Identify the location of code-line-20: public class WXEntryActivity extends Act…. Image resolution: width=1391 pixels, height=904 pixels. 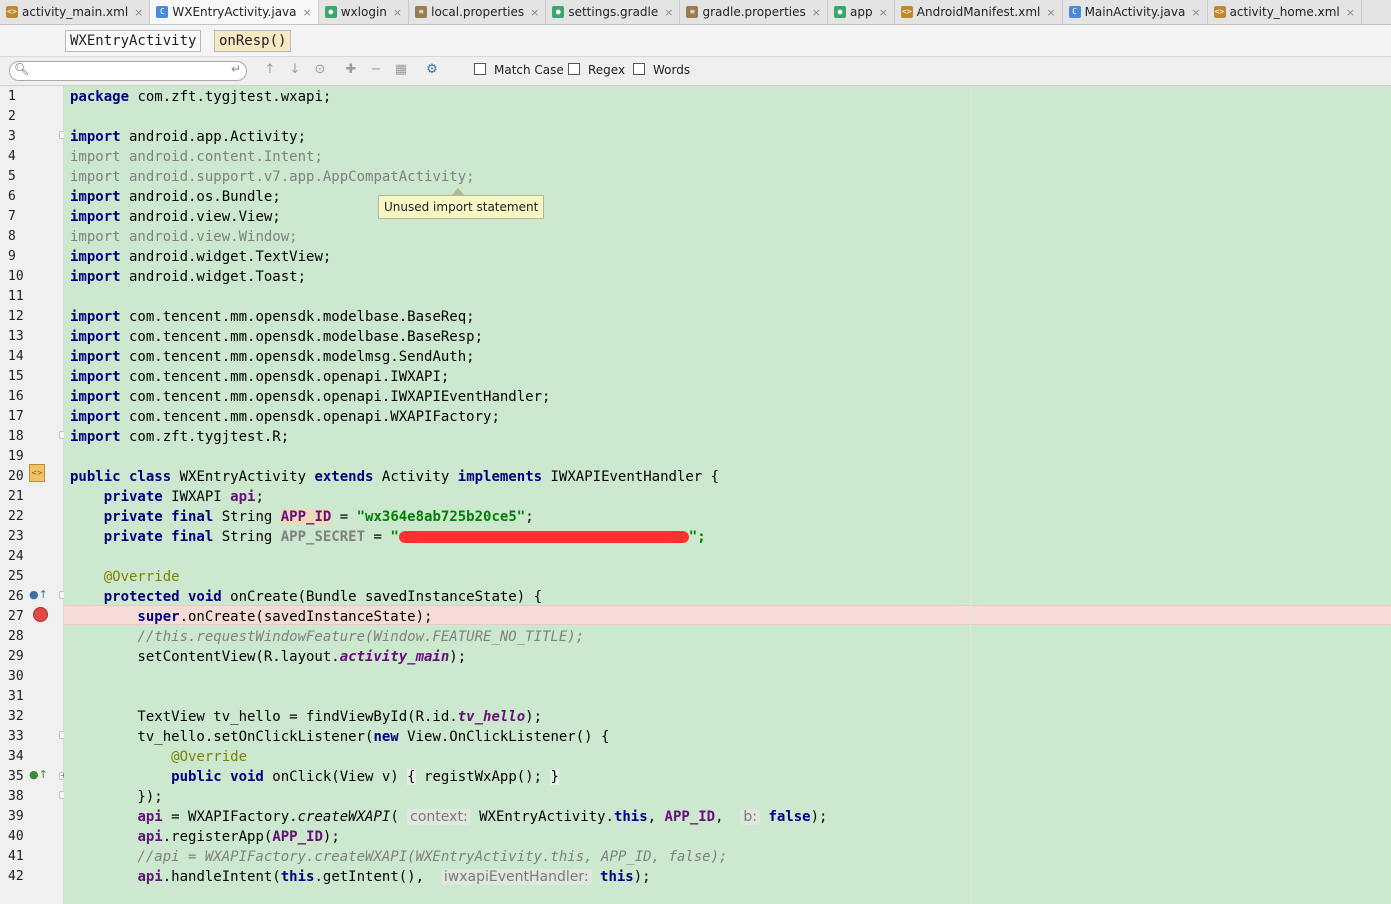
(394, 477).